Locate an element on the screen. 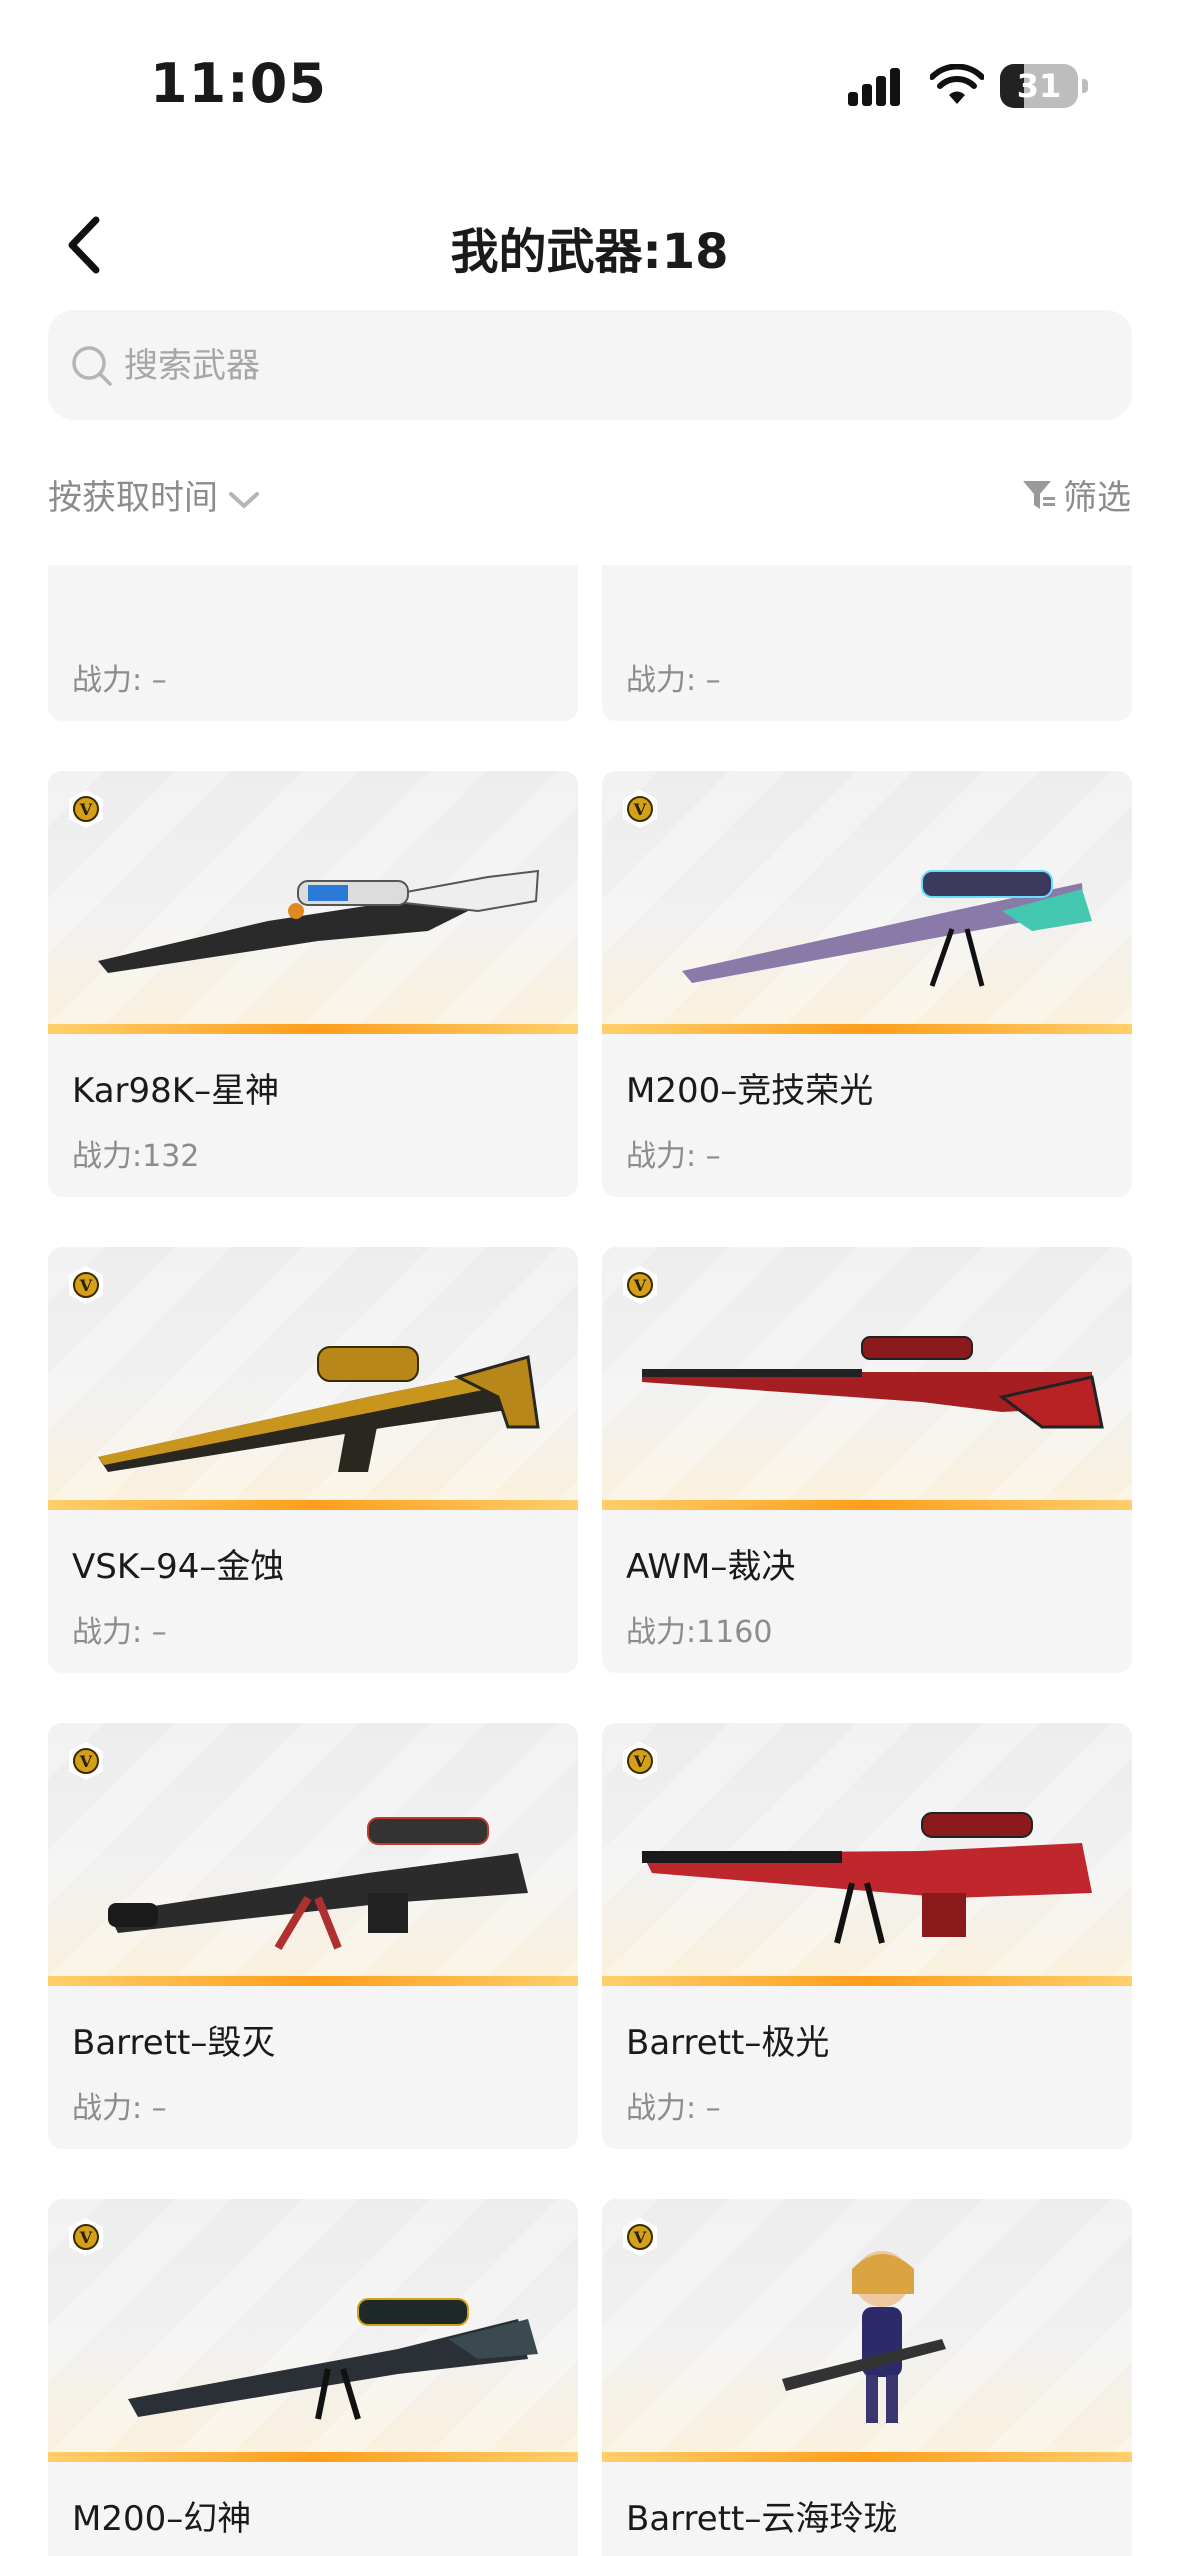 Image resolution: width=1179 pixels, height=2556 pixels. filter-icon is located at coordinates (1039, 495).